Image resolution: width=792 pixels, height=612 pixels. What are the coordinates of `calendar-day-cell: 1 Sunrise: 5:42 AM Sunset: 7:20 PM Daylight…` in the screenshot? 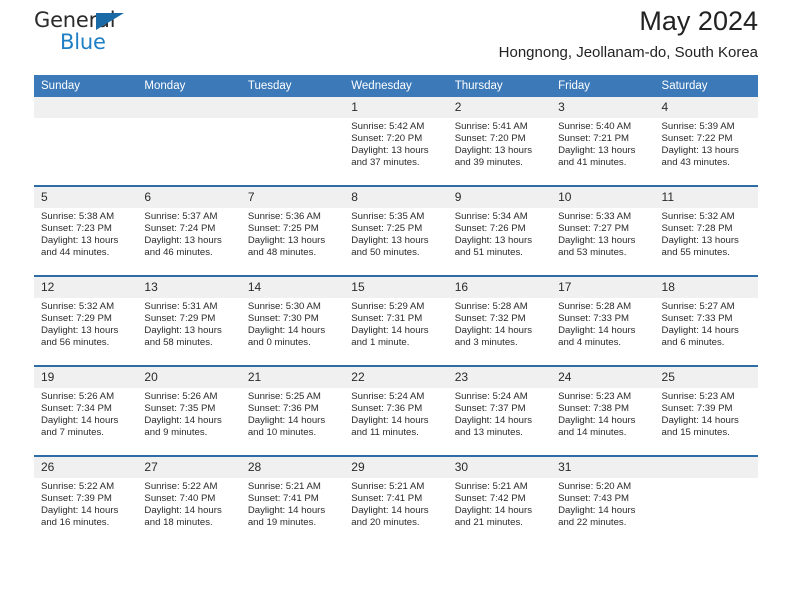 It's located at (396, 141).